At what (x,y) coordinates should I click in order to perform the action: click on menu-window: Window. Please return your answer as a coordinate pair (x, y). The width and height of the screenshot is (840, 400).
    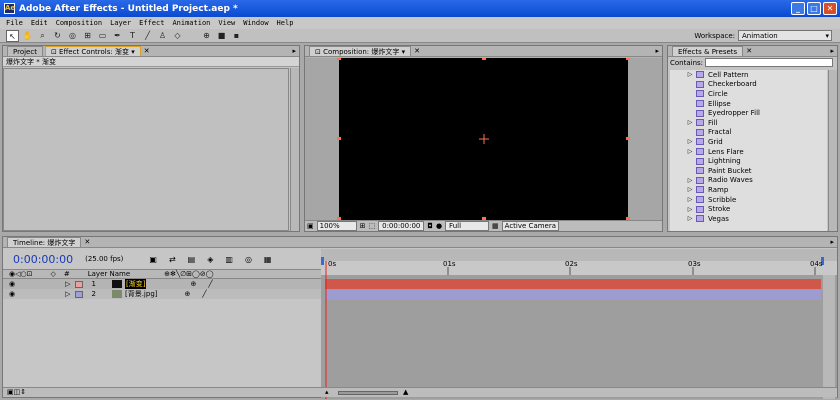
    Looking at the image, I should click on (255, 23).